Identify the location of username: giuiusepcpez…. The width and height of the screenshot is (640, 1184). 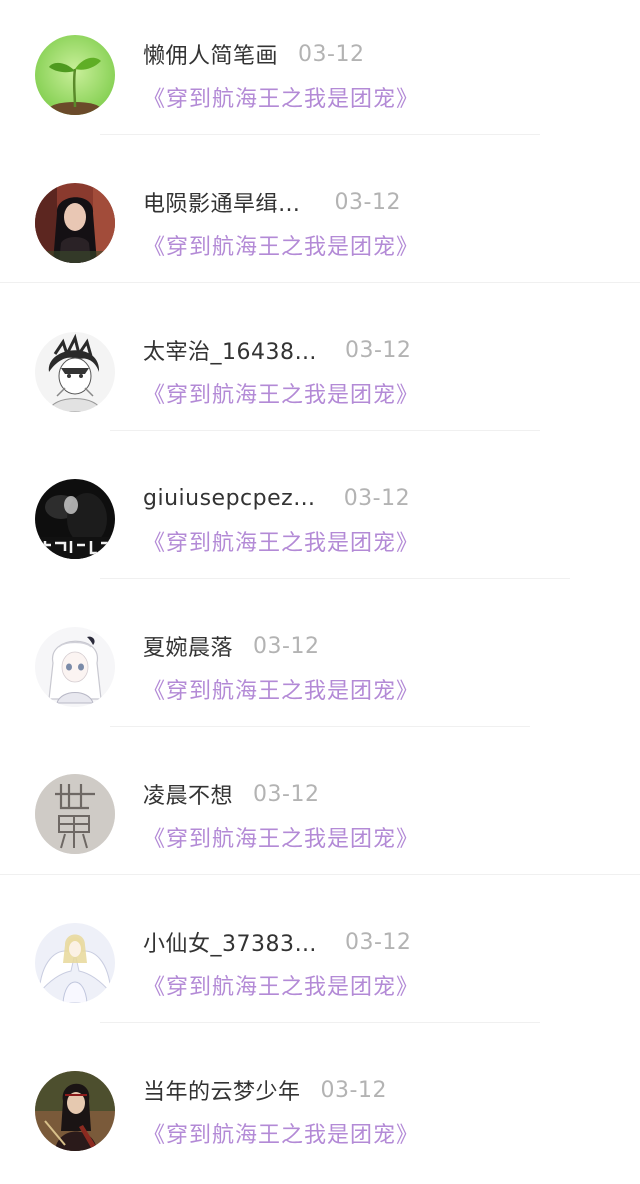
(229, 498).